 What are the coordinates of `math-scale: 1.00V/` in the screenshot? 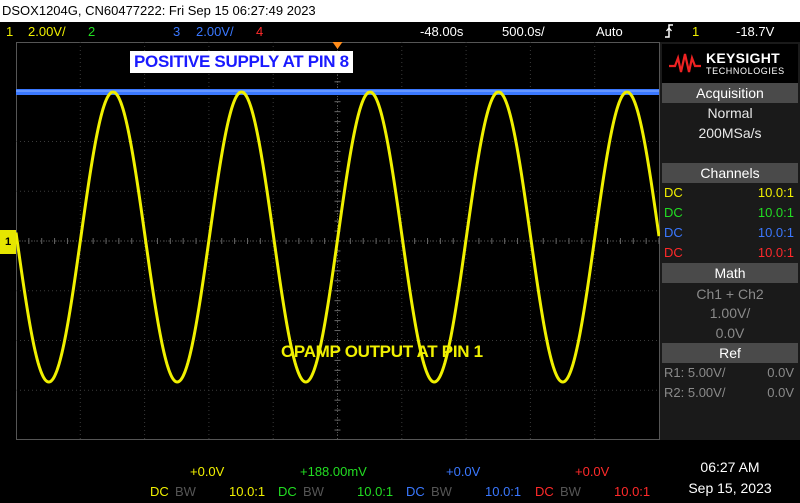 It's located at (730, 313).